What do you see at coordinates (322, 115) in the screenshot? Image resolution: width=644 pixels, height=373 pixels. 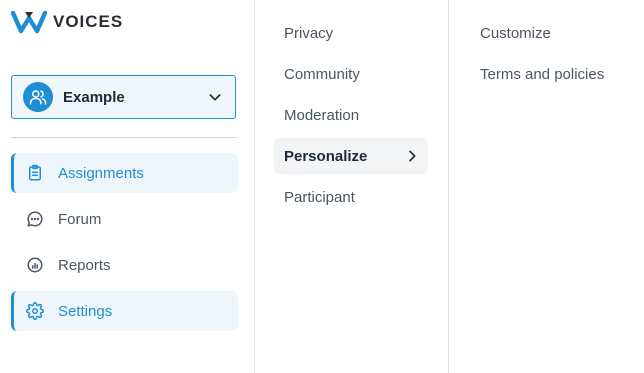 I see `menu-item-label: Moderation` at bounding box center [322, 115].